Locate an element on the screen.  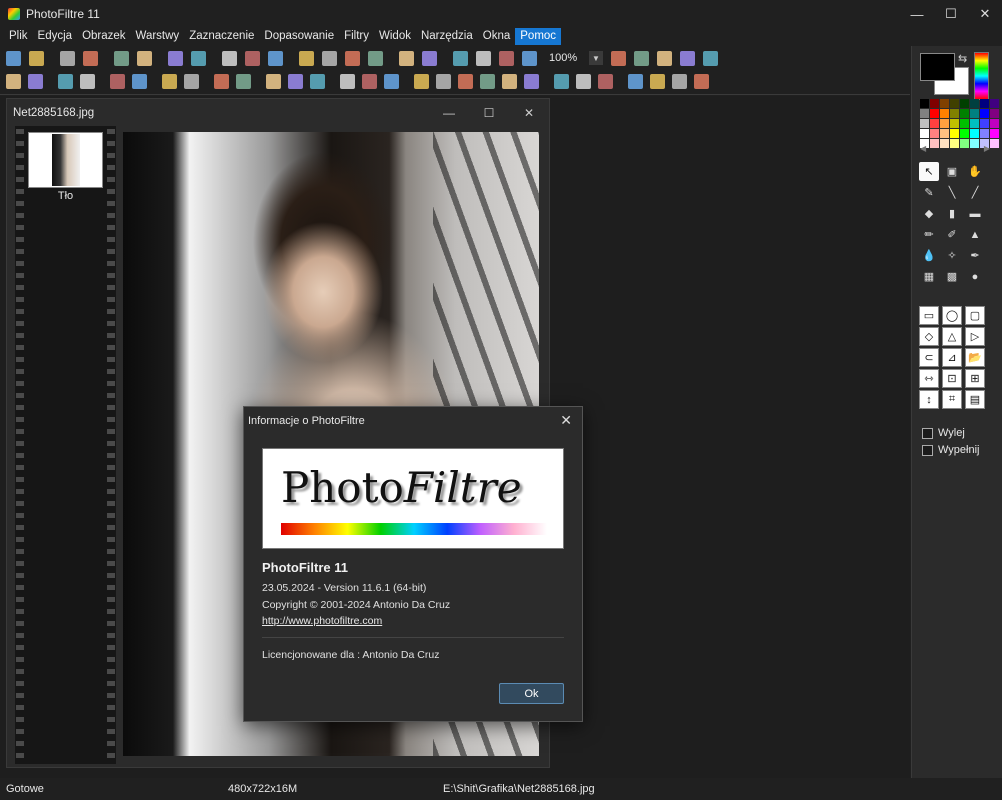
drop-small-icon is located at coordinates (509, 81).